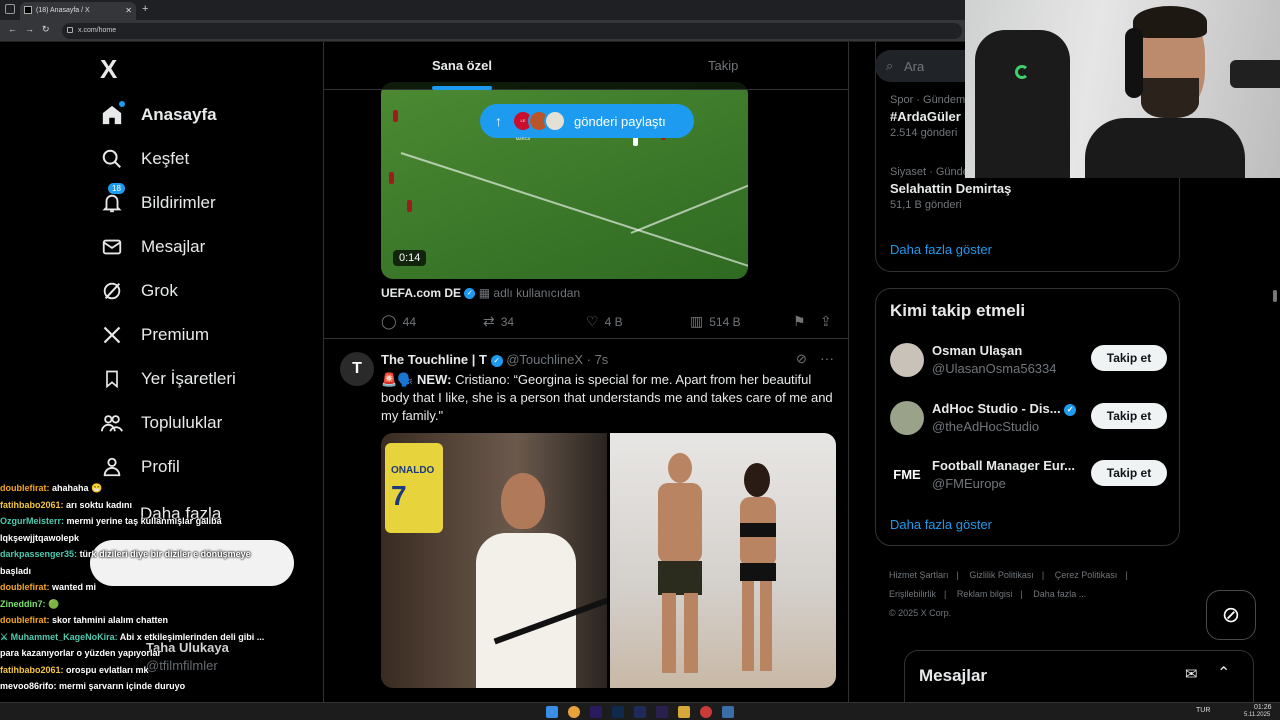 This screenshot has width=1280, height=720. I want to click on nav-item-explore: Keşfet, so click(144, 159).